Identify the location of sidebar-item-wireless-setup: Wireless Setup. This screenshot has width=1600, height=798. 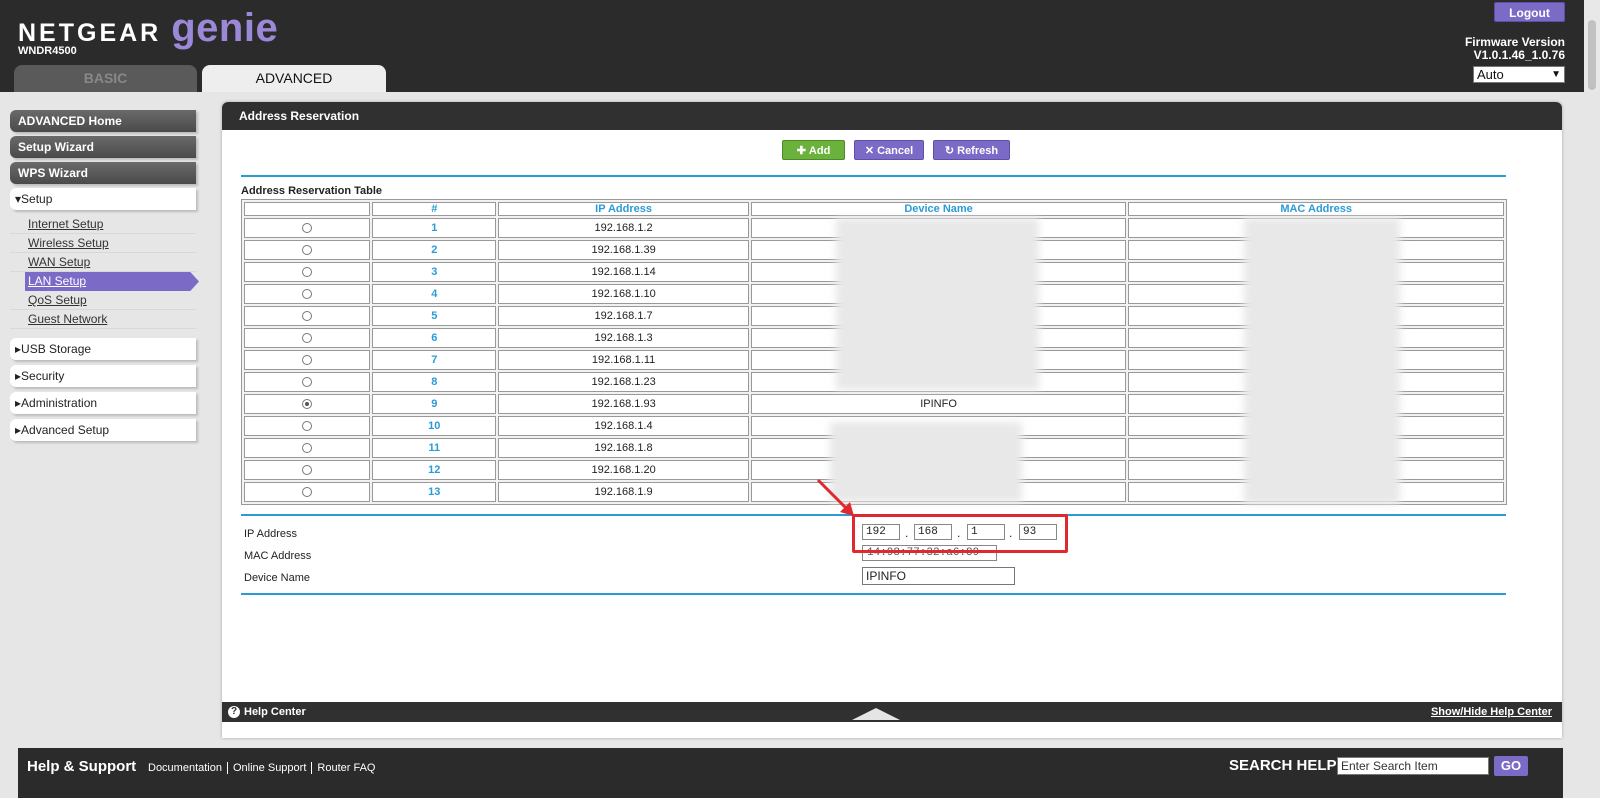
(103, 243).